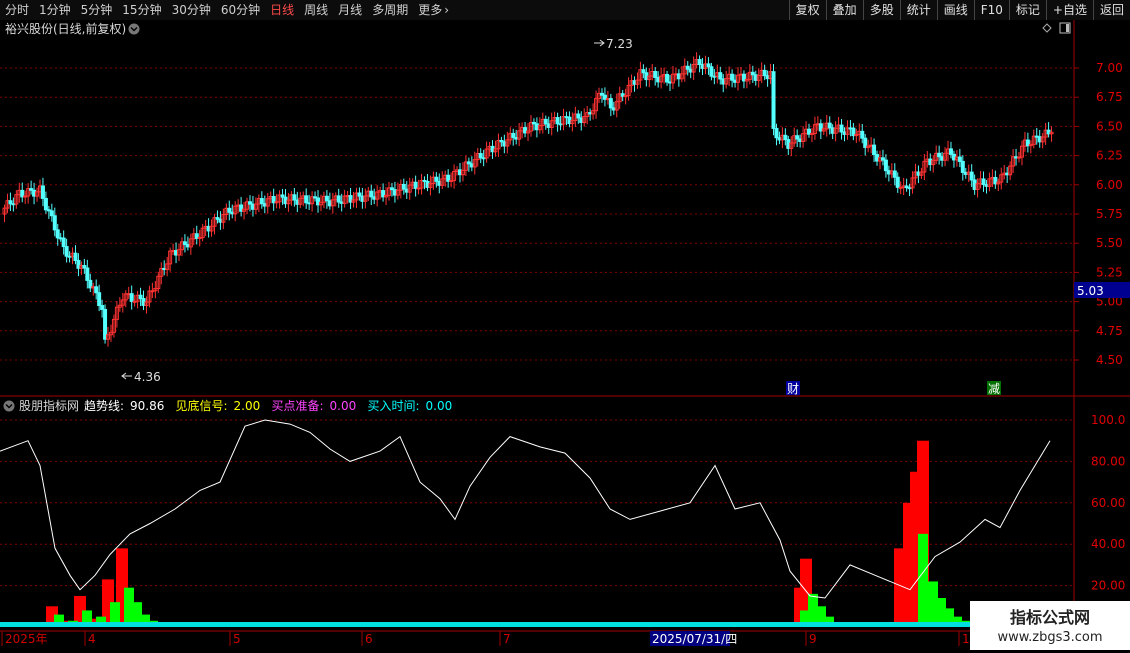  Describe the element at coordinates (881, 10) in the screenshot. I see `toolbar-button-2: 多股` at that location.